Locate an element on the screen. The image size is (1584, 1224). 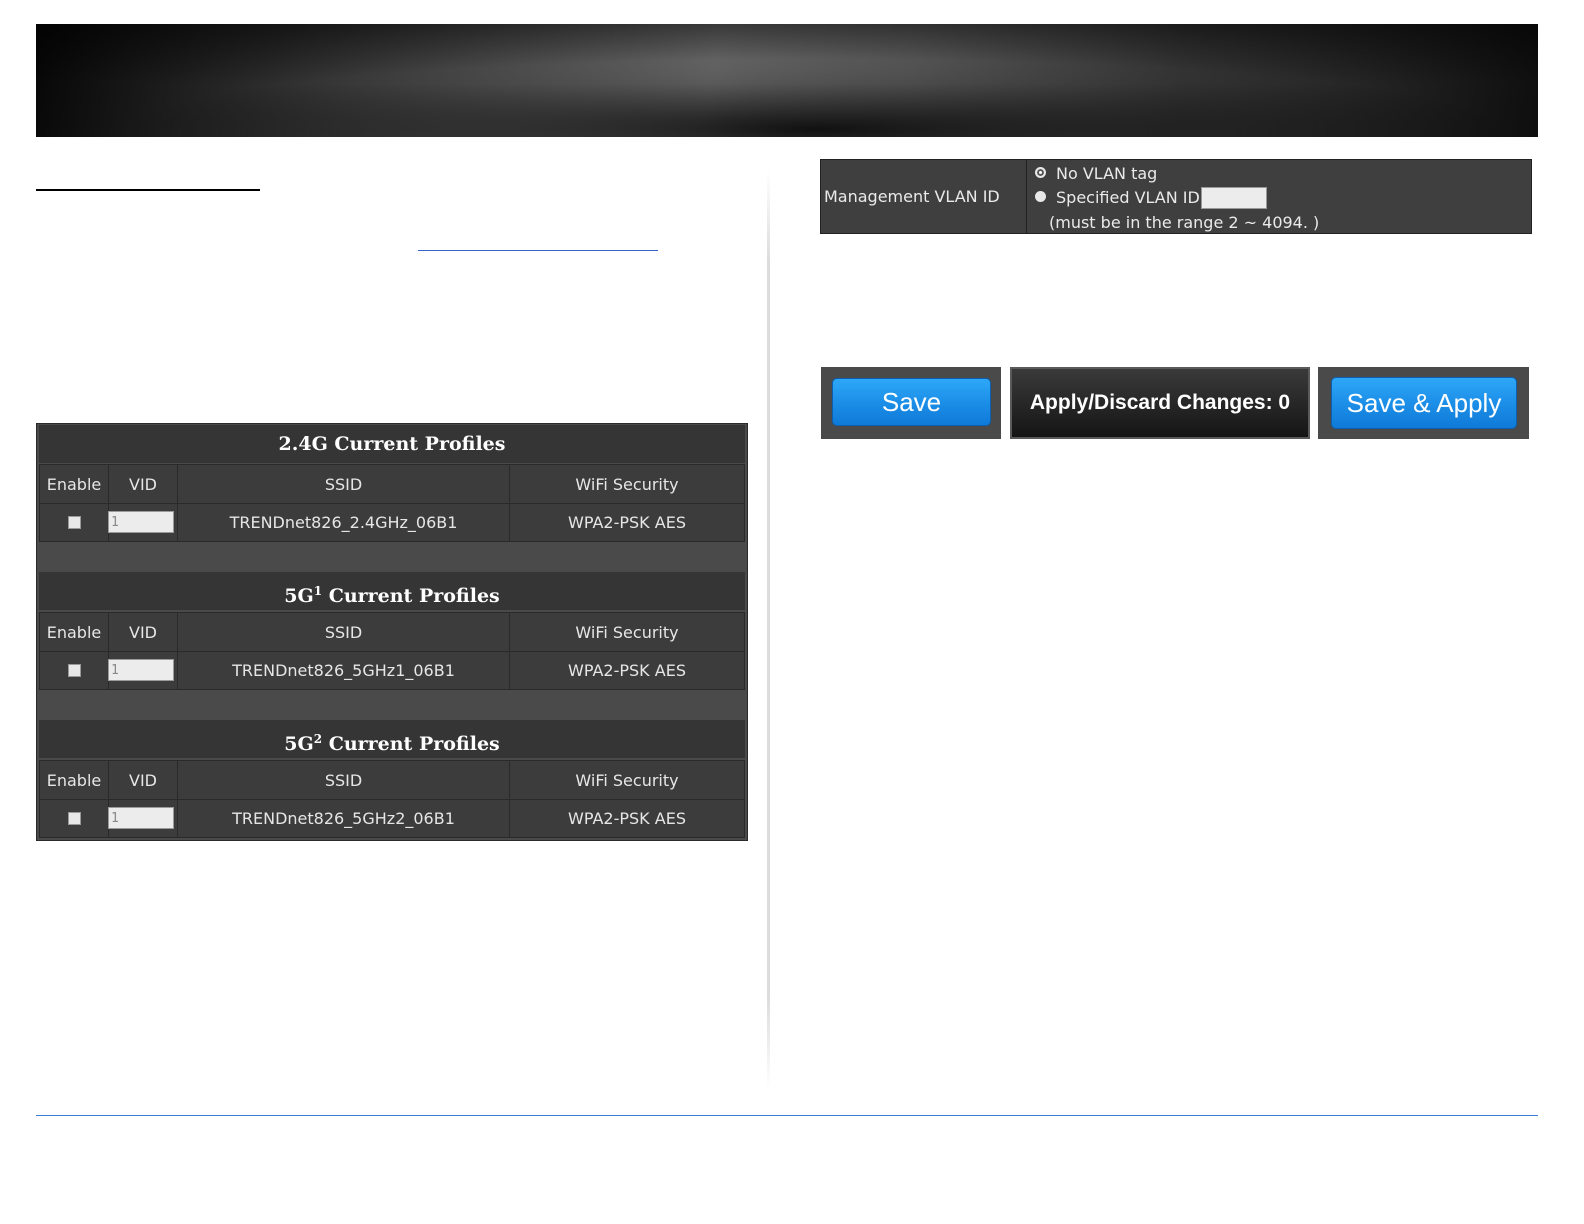
section-underline is located at coordinates (148, 190).